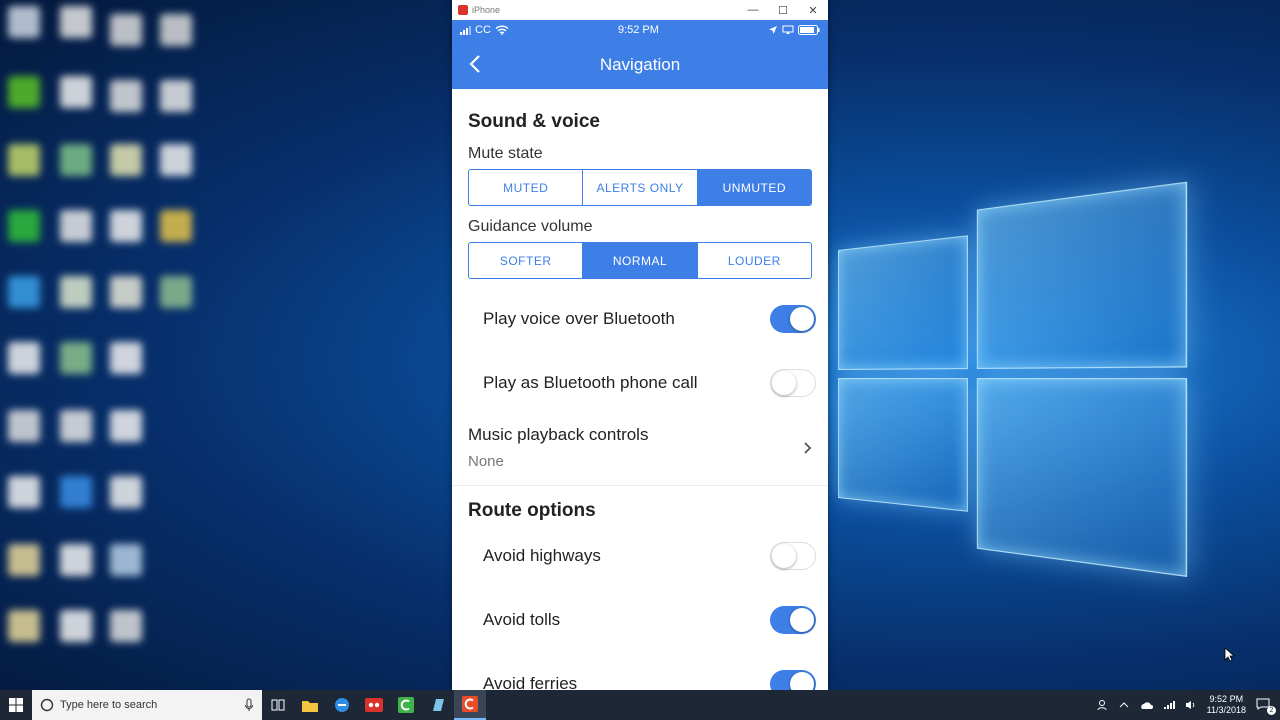 This screenshot has height=720, width=1280. What do you see at coordinates (1271, 710) in the screenshot?
I see `notification-count: 2` at bounding box center [1271, 710].